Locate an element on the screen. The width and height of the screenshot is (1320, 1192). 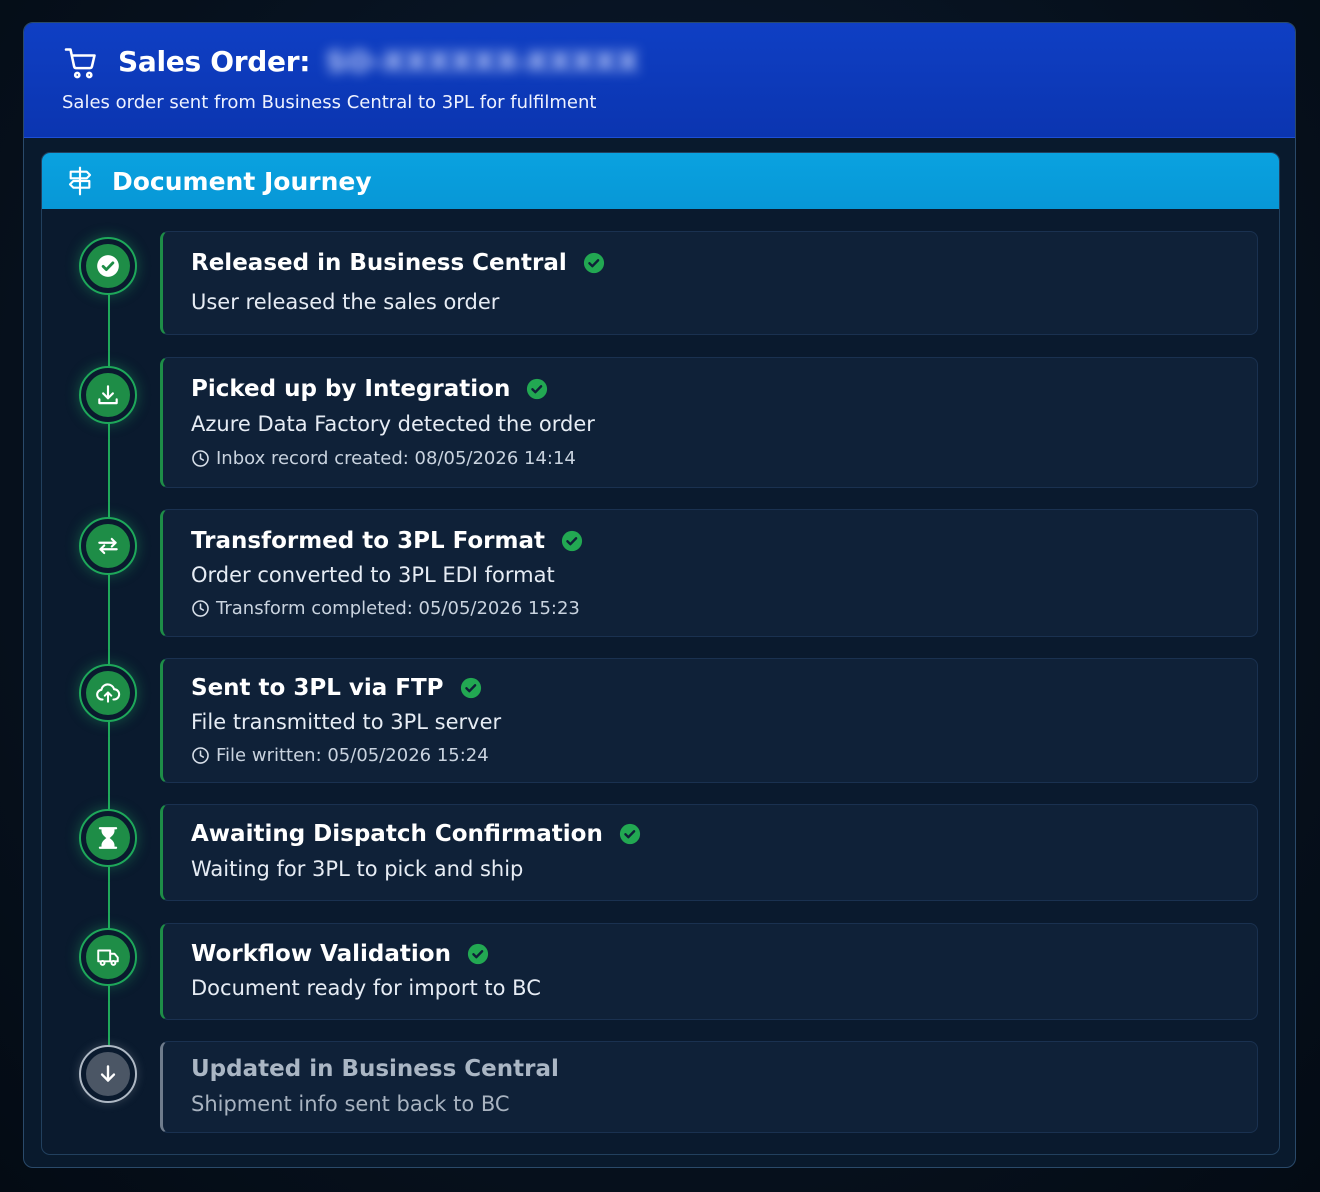
step-description: Waiting for 3PL to pick and ship is located at coordinates (357, 869).